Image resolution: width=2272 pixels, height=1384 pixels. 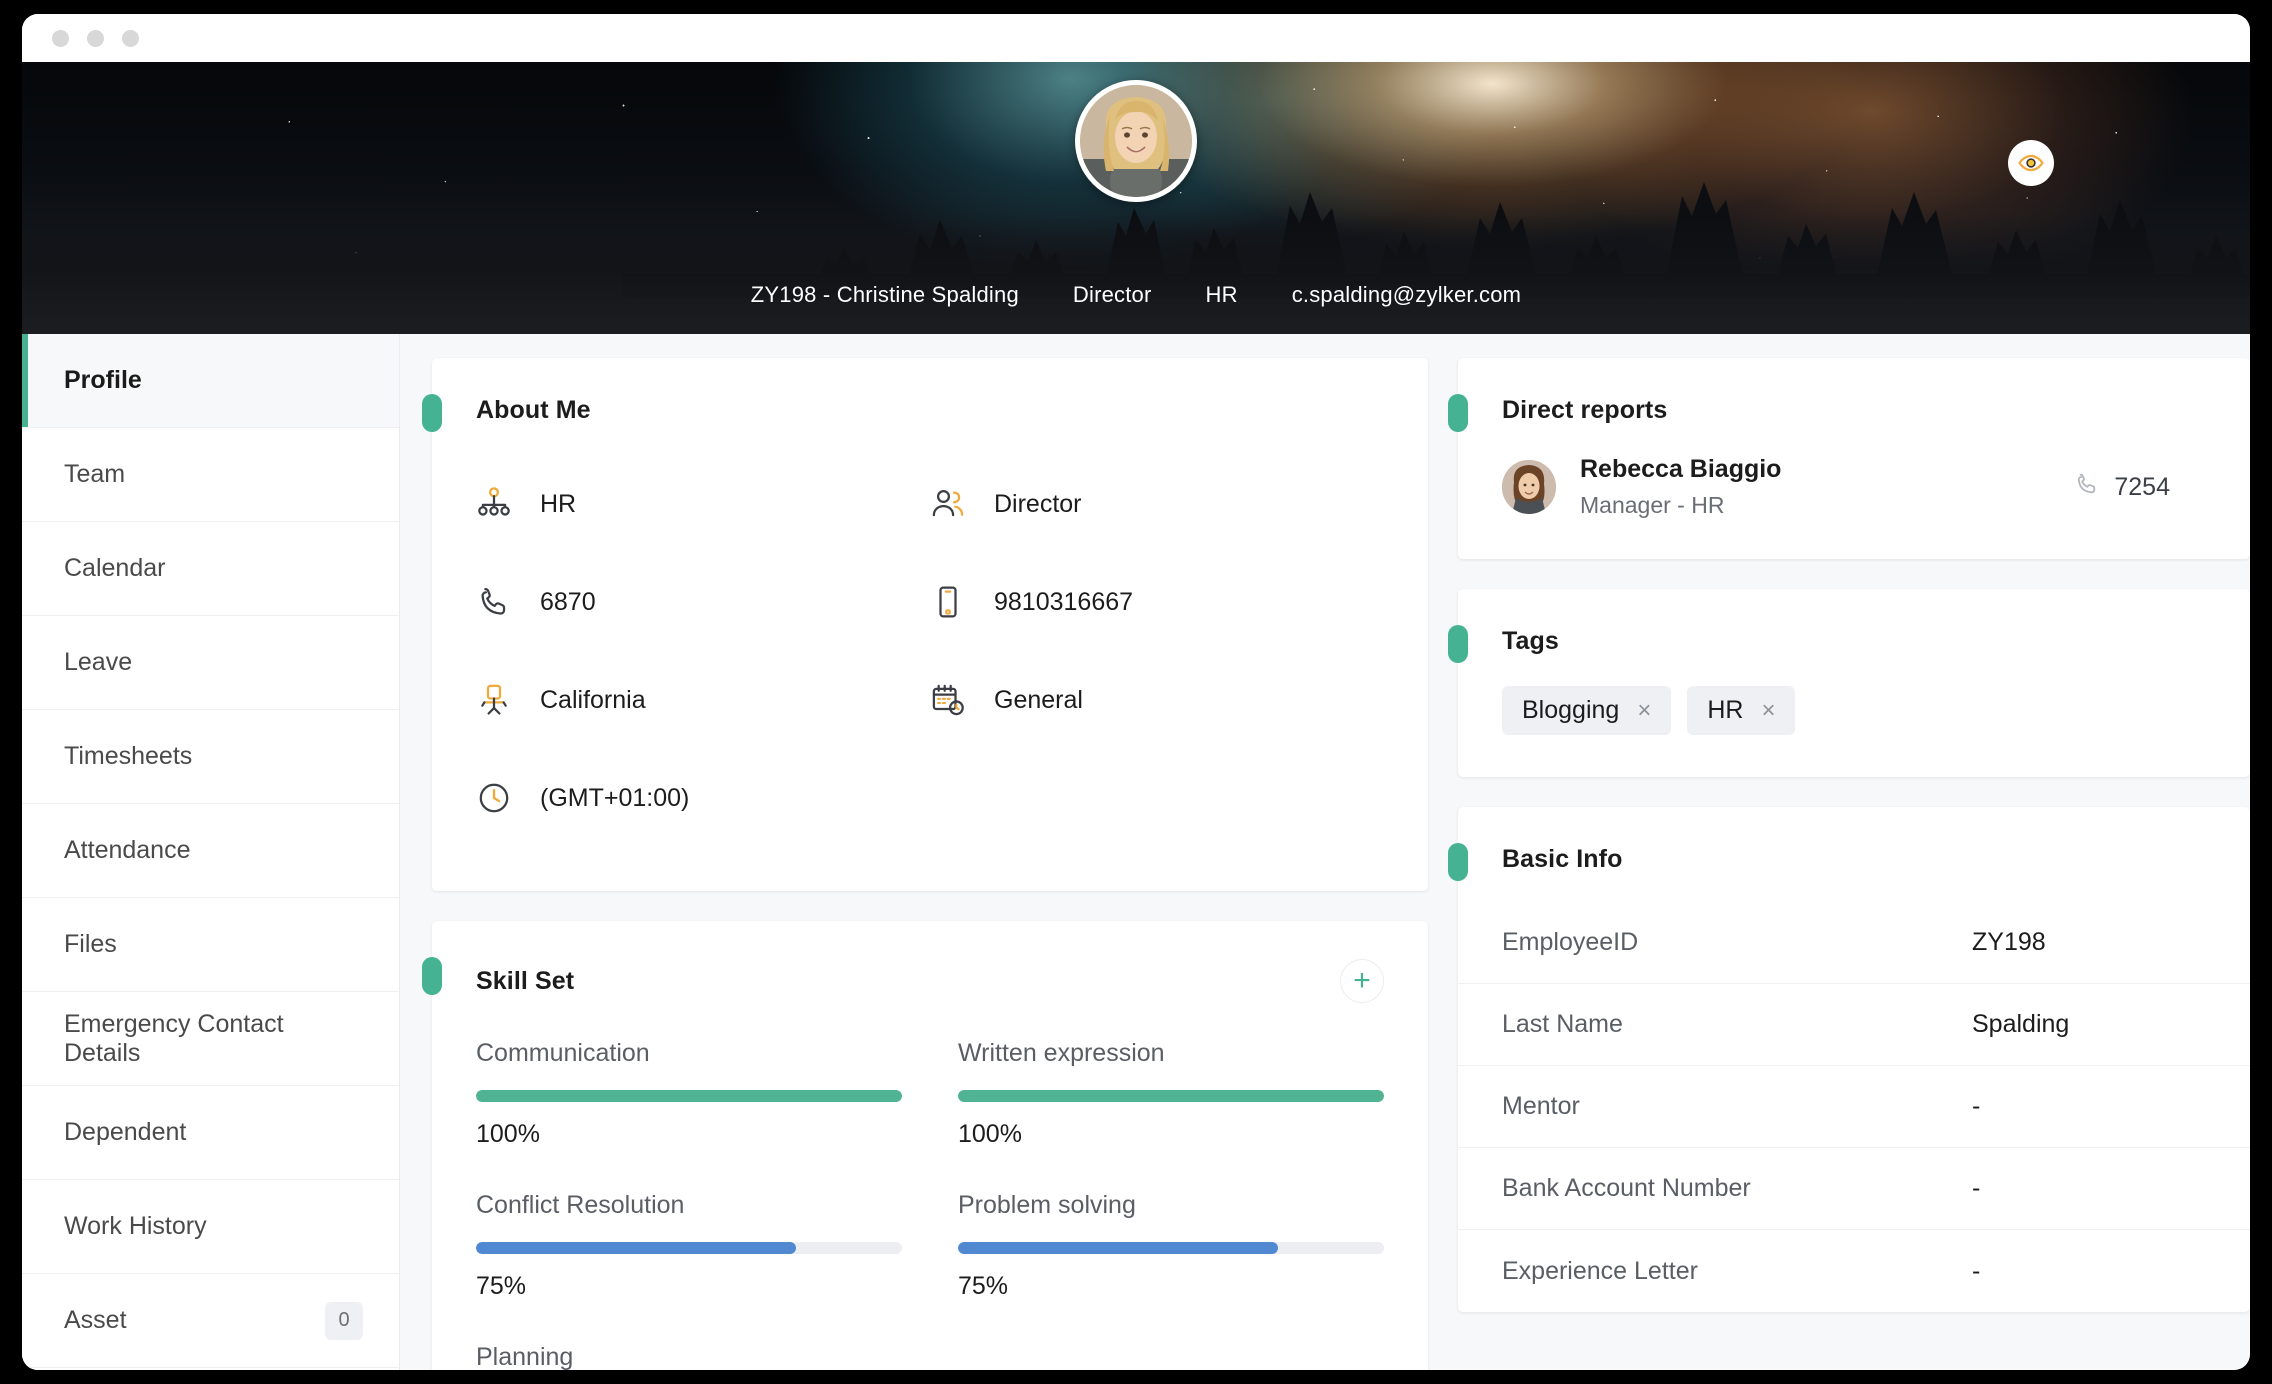 I want to click on avatar, so click(x=1136, y=141).